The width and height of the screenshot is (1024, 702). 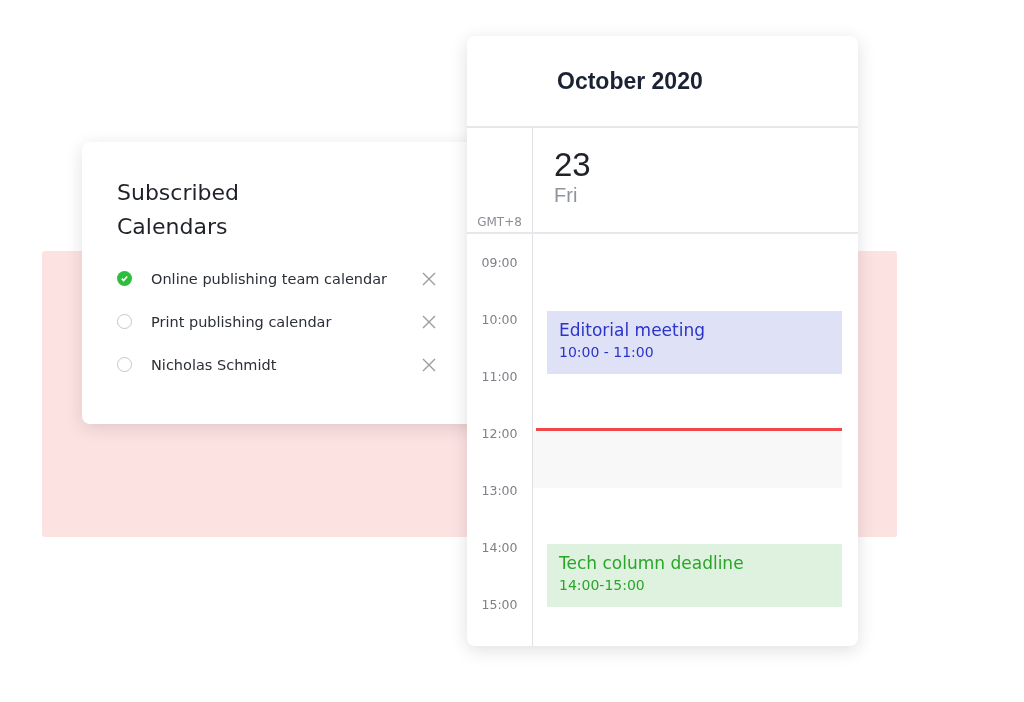 I want to click on timezone-label: GMT+8, so click(x=499, y=222).